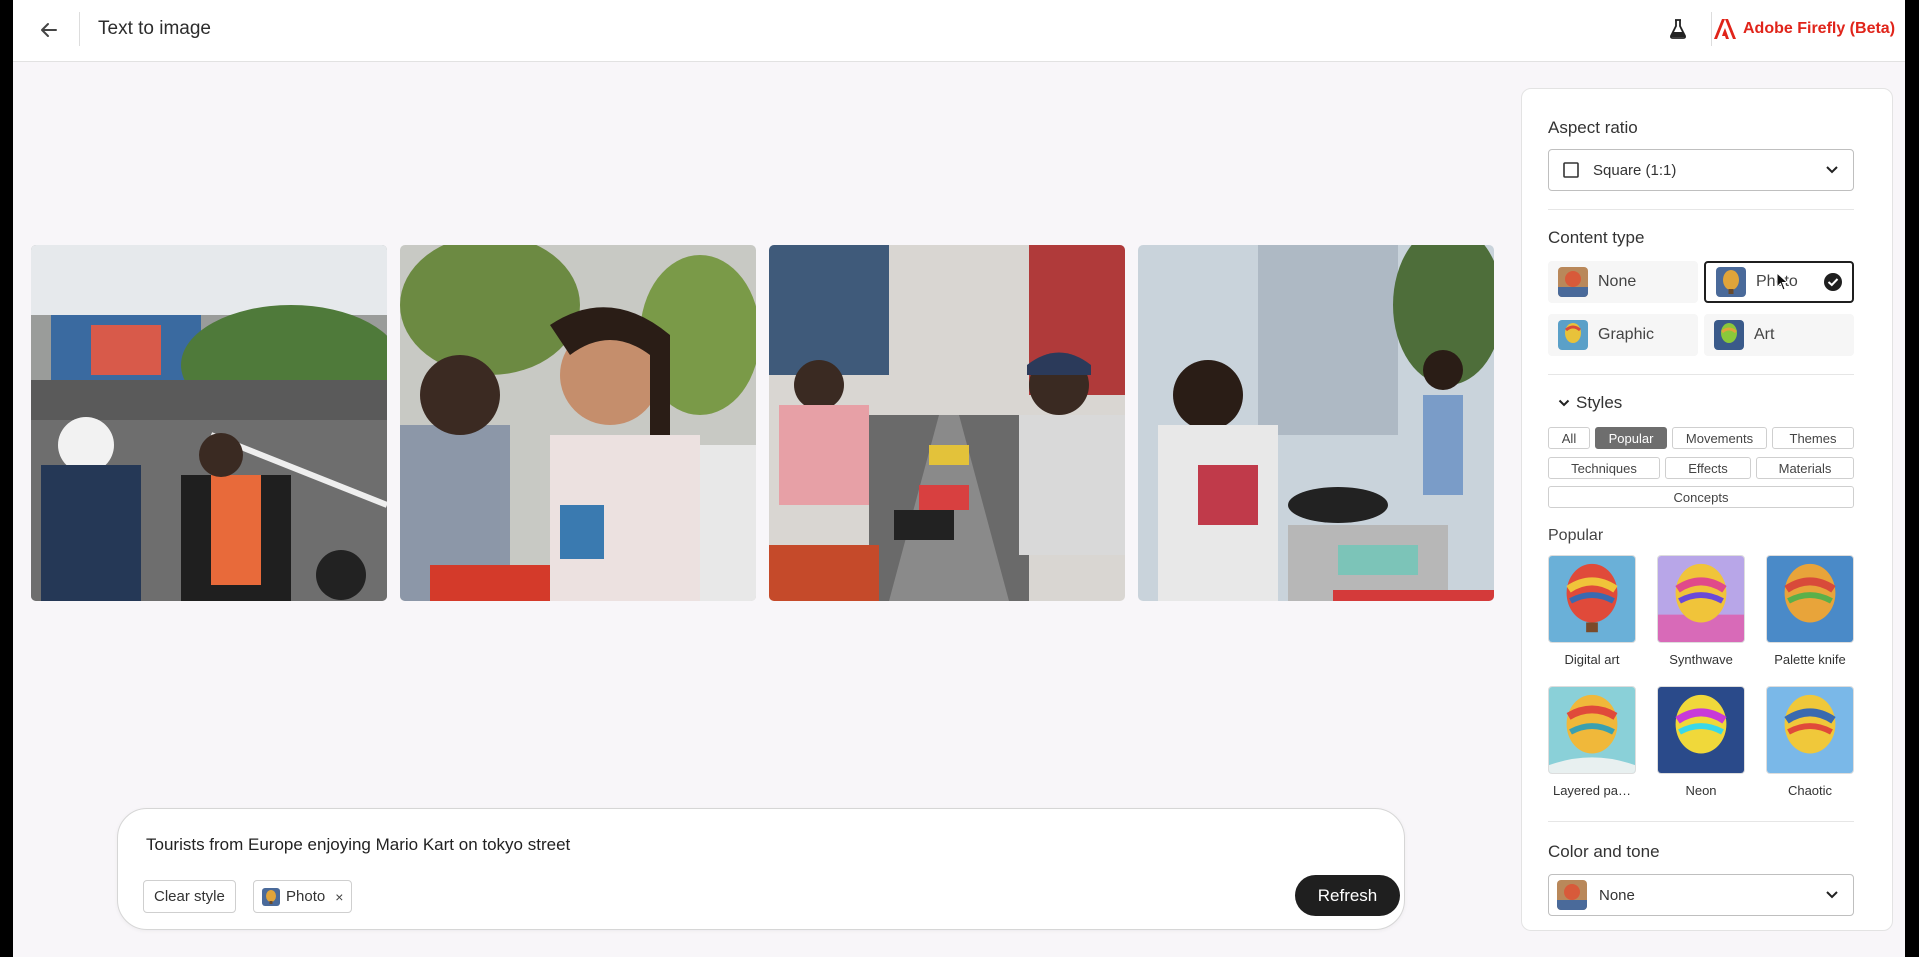  I want to click on flask-icon, so click(1678, 29).